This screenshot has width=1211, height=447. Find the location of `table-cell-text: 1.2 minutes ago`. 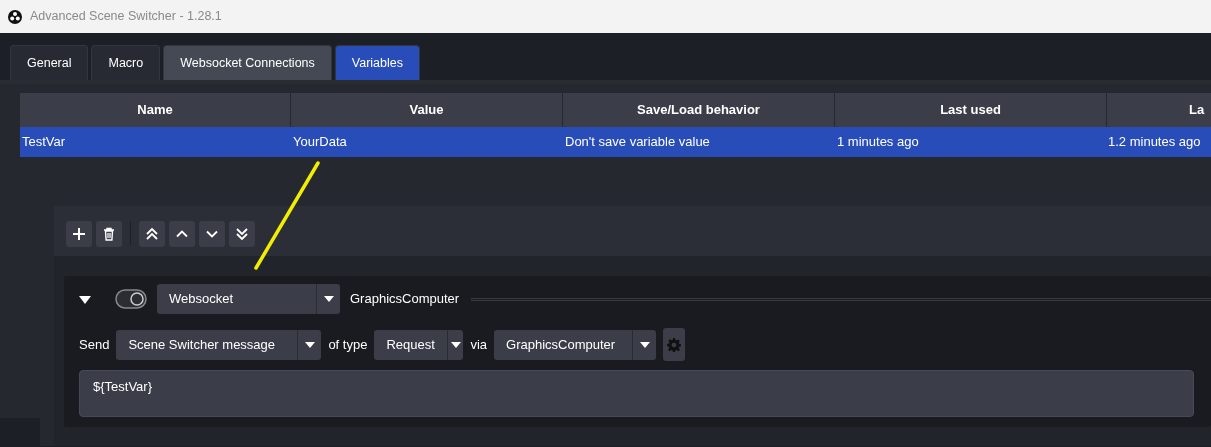

table-cell-text: 1.2 minutes ago is located at coordinates (1154, 142).